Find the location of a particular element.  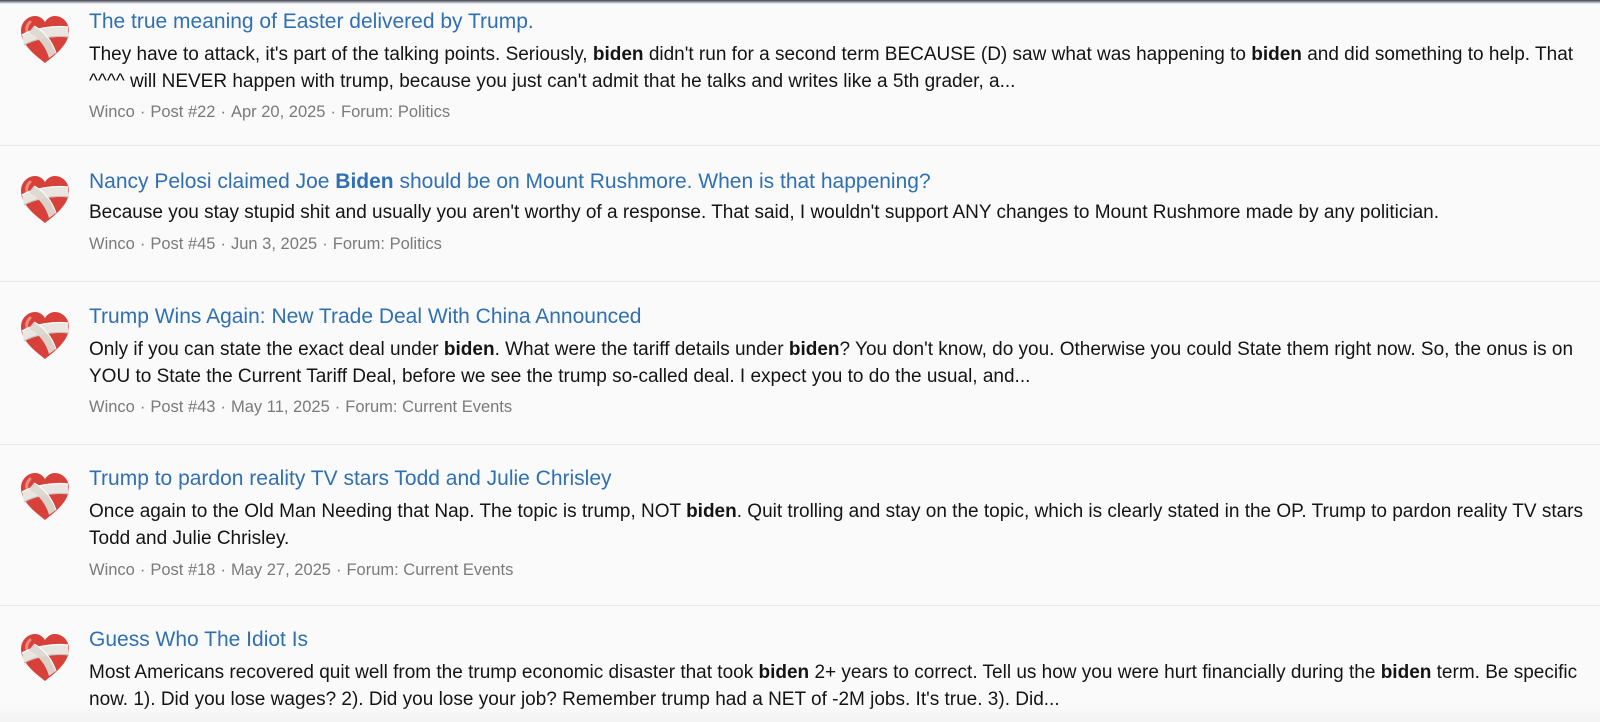

post-date: Jun 3, 2025 is located at coordinates (274, 244).